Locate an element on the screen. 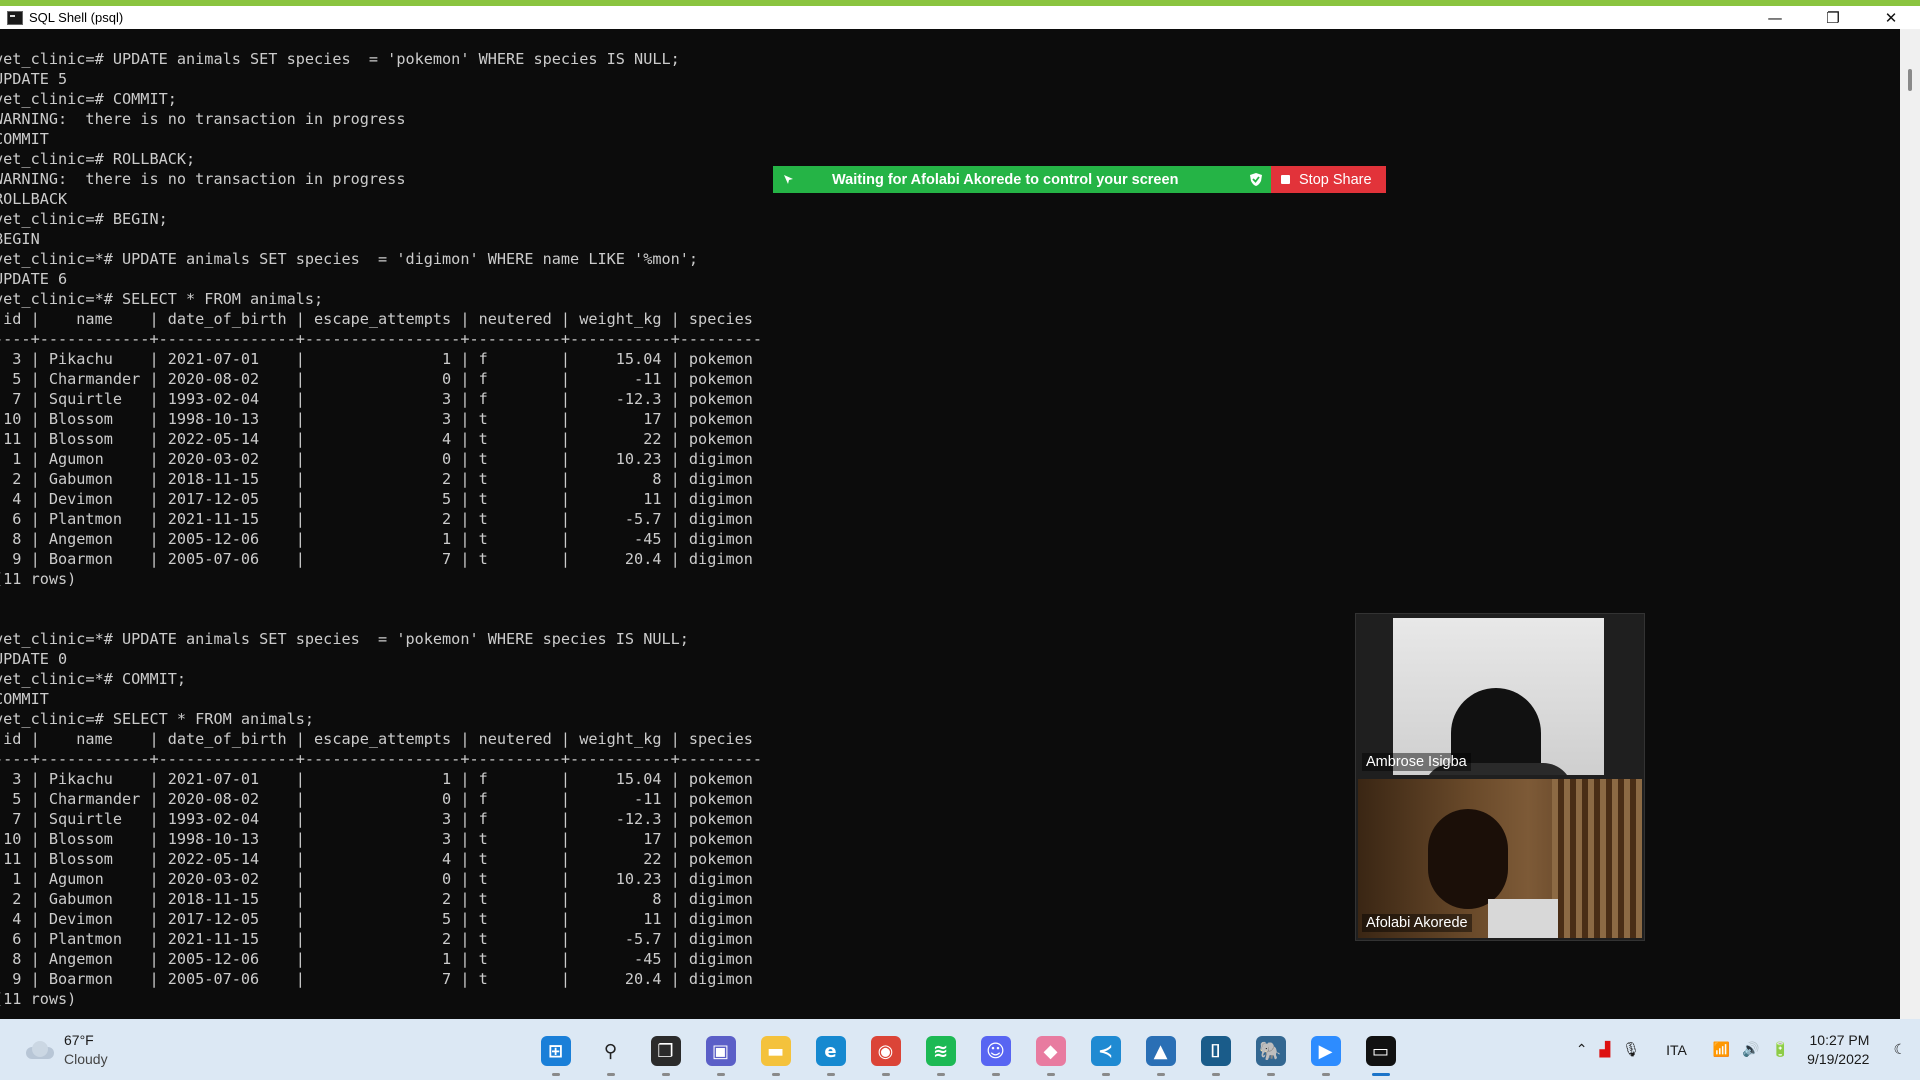 The image size is (1920, 1080). system-tray: ⌃ ▟ 🎙 ITA 📶 🔊 🔋 10:27 PM 9/19/2022 ☾ is located at coordinates (1745, 1049).